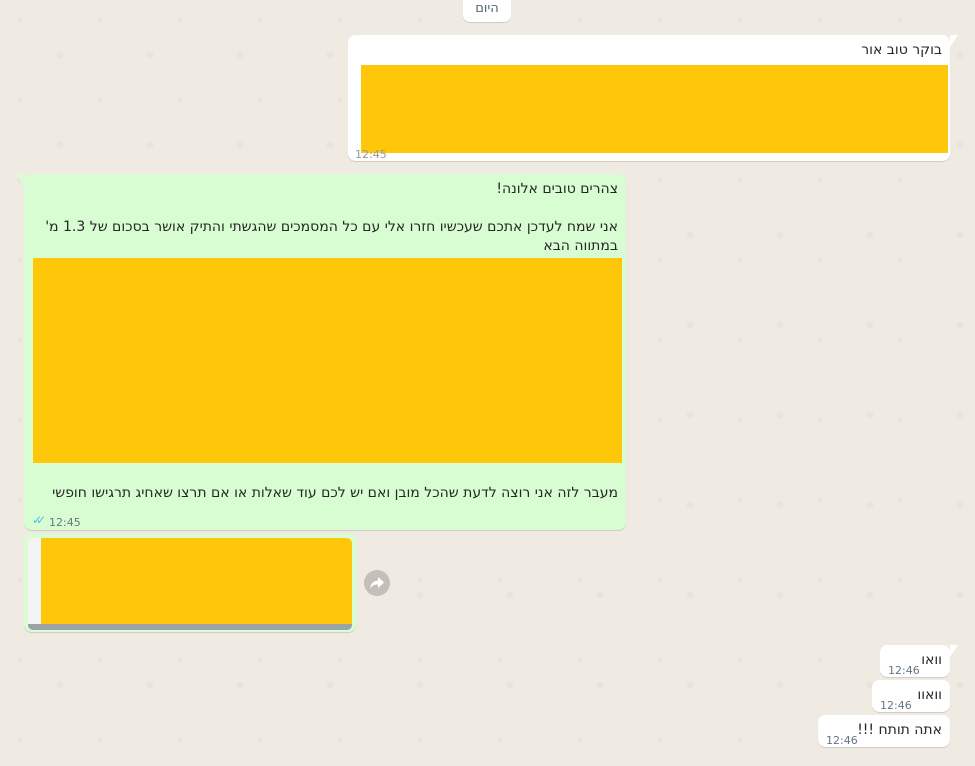  I want to click on date-separator: היום, so click(487, 11).